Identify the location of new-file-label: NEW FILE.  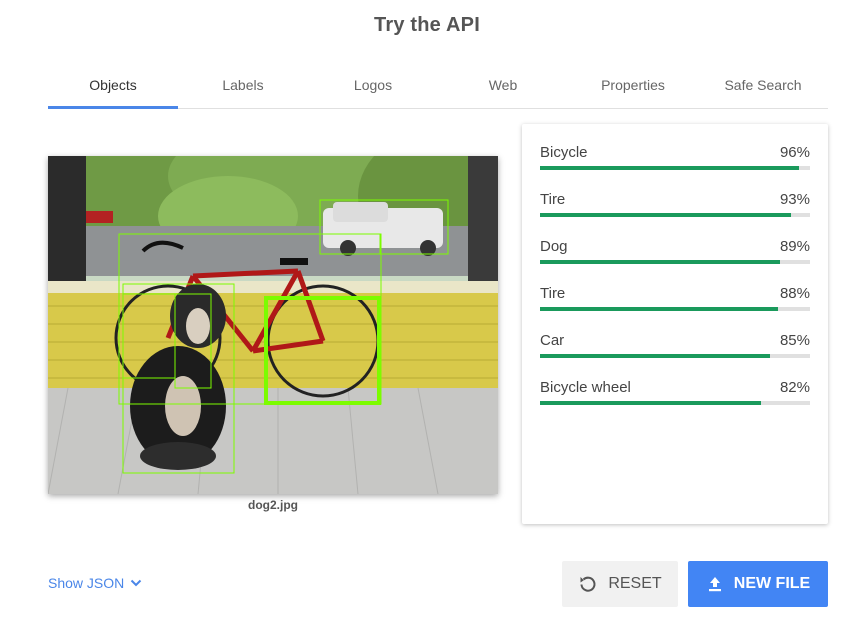
(772, 583).